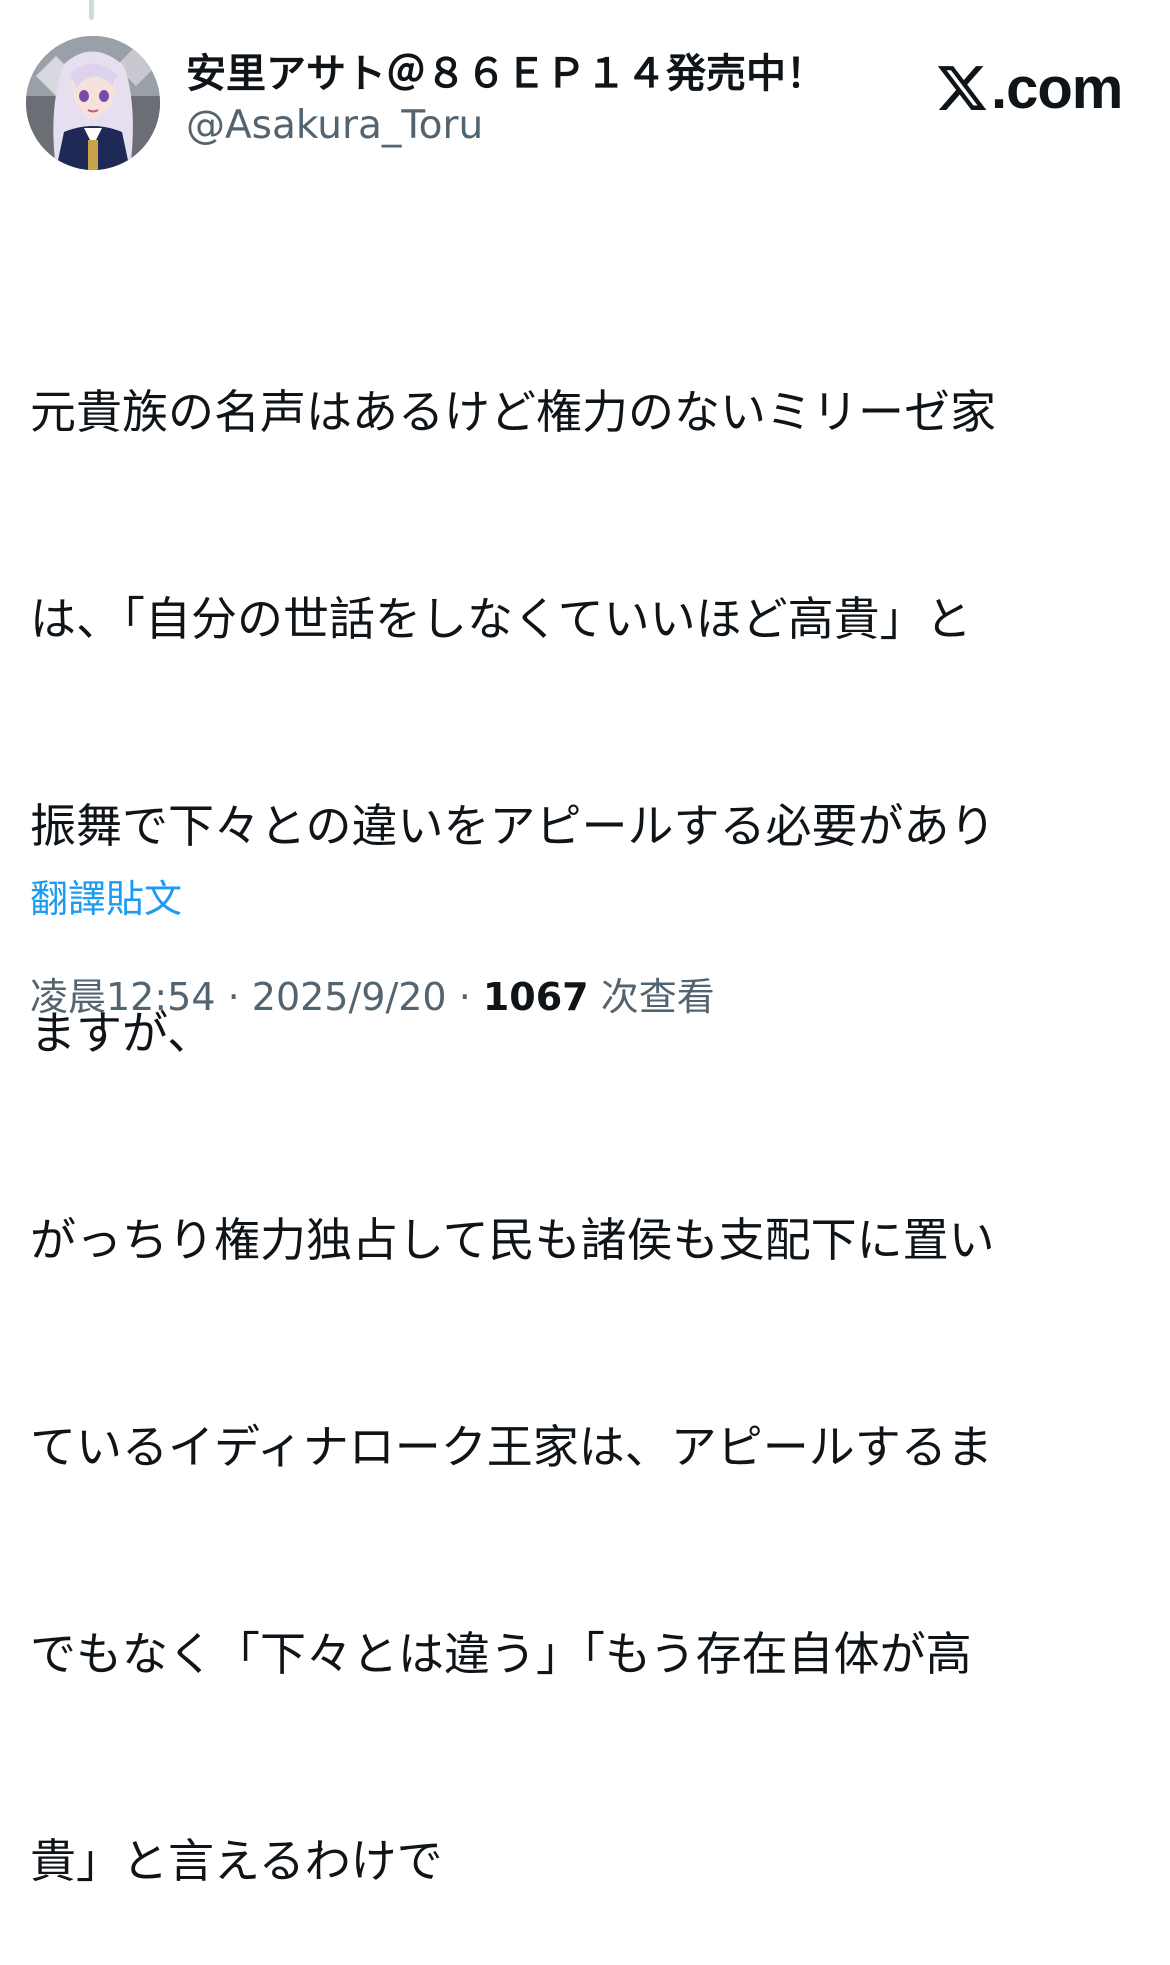  I want to click on tweet-line: でもなく「下々とは違う」「もう存在自体が高, so click(501, 1654).